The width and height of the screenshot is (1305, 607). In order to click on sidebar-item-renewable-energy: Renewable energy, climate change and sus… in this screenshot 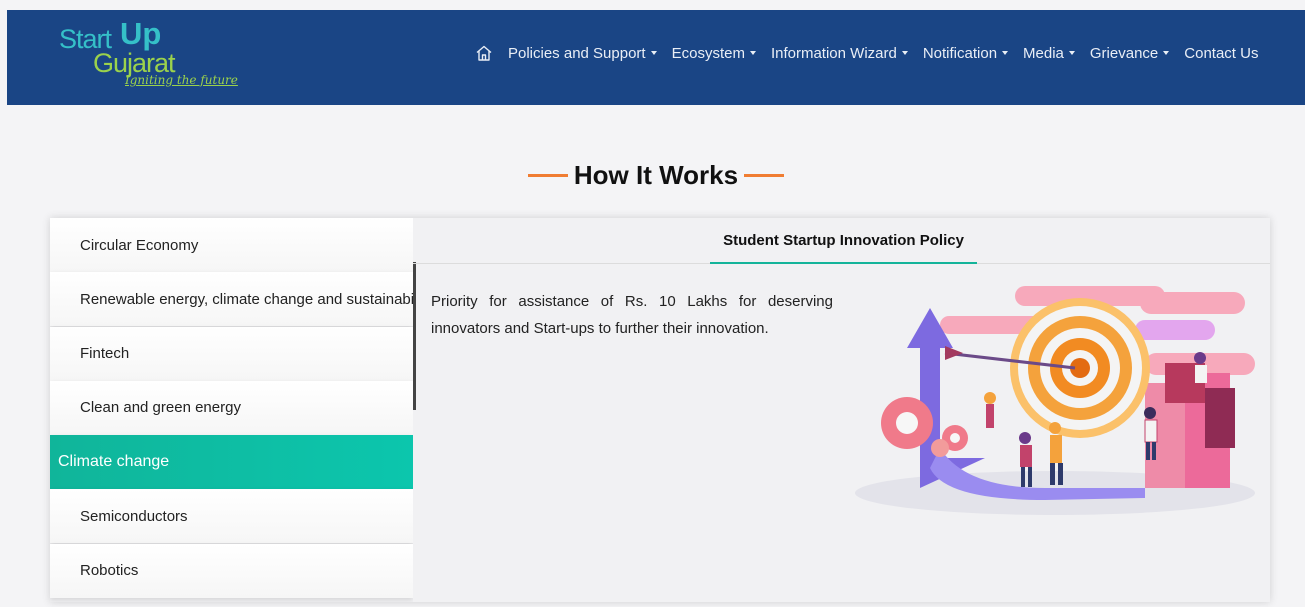, I will do `click(231, 299)`.